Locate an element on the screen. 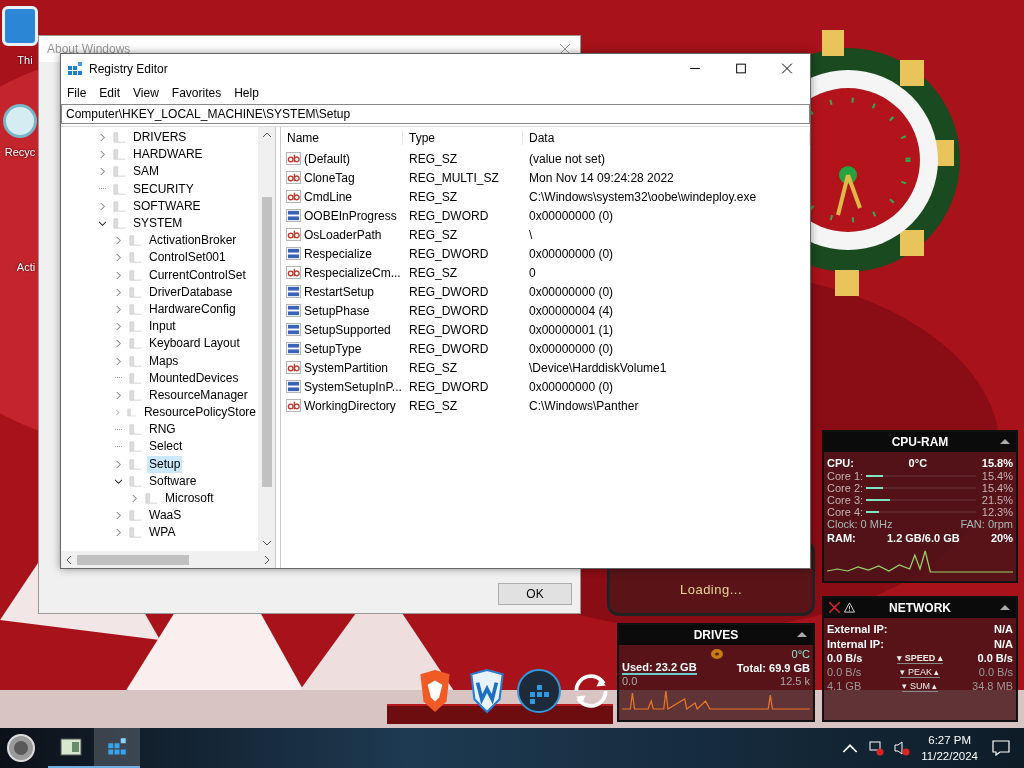  desktop-icon-label: Recyc is located at coordinates (20, 152).